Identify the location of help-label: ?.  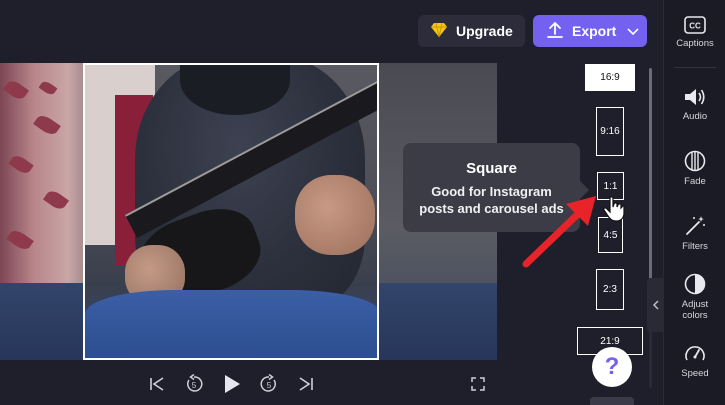
(612, 366).